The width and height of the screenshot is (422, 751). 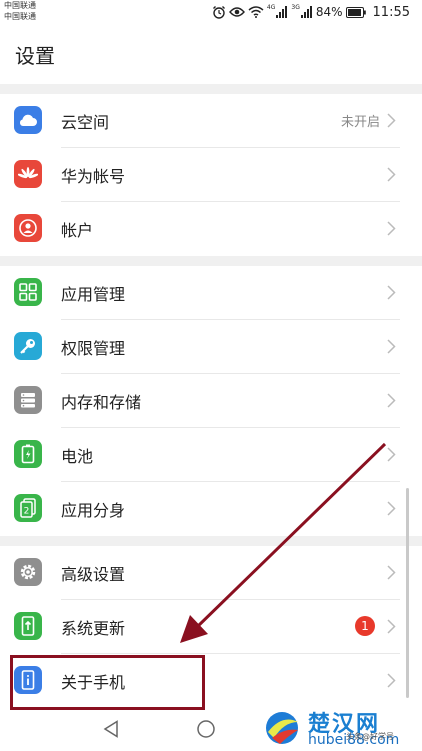 I want to click on settings-item-label: 云空间, so click(x=85, y=122).